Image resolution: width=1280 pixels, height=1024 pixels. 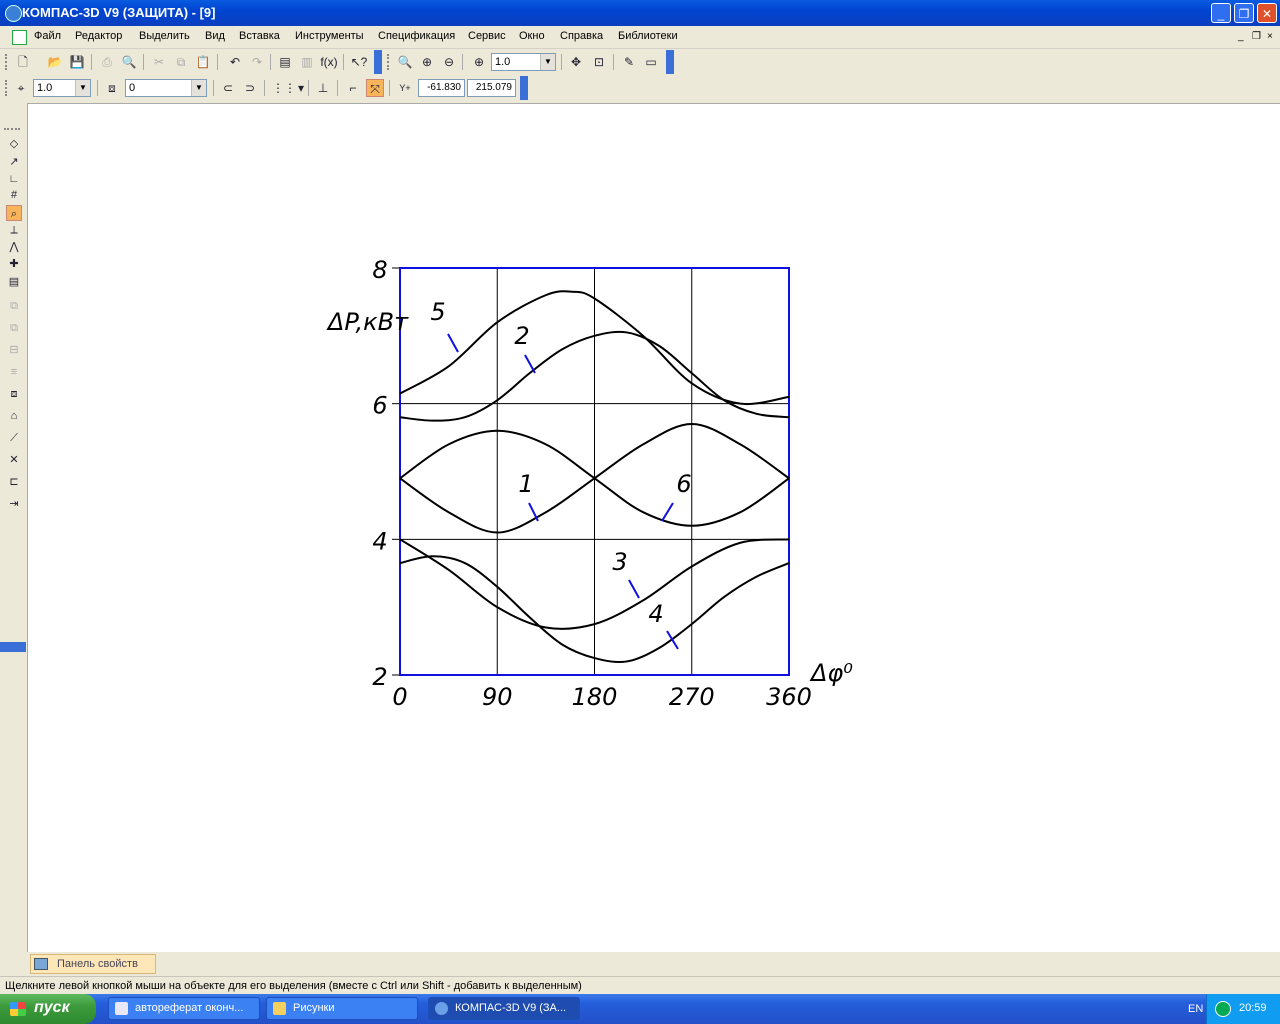 What do you see at coordinates (532, 36) in the screenshot?
I see `menu-window: Окно` at bounding box center [532, 36].